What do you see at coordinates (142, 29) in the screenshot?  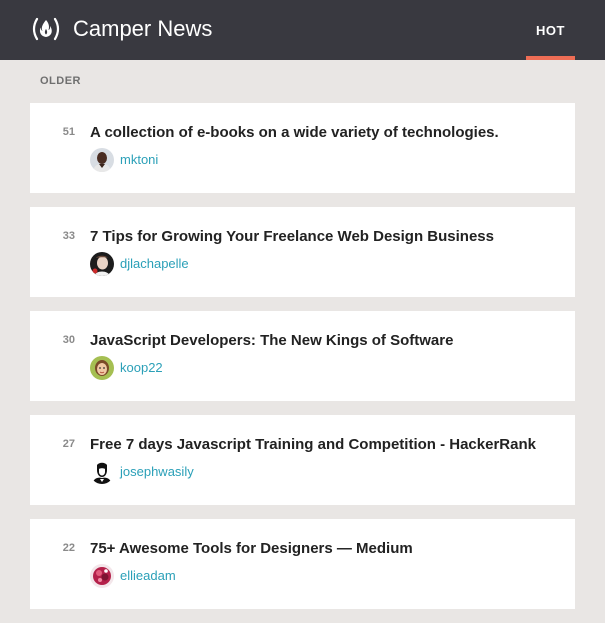 I see `app-title: Camper News` at bounding box center [142, 29].